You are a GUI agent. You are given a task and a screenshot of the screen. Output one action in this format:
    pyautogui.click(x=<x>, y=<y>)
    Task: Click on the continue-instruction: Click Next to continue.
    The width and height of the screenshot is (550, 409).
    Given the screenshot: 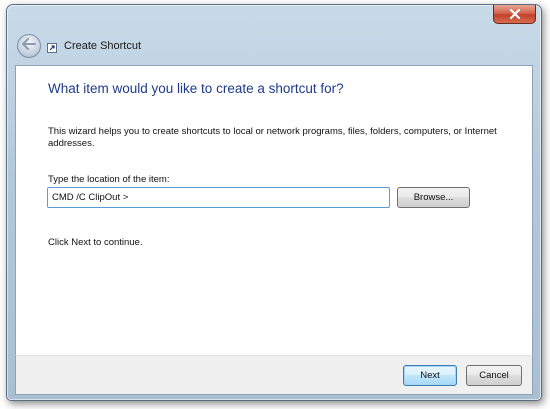 What is the action you would take?
    pyautogui.click(x=95, y=242)
    